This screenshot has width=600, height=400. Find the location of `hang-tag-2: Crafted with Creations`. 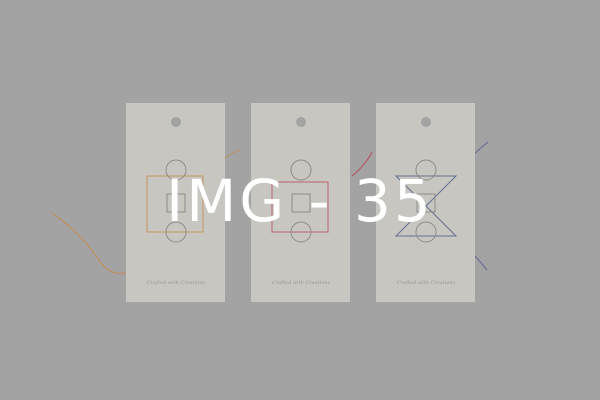

hang-tag-2: Crafted with Creations is located at coordinates (300, 202).